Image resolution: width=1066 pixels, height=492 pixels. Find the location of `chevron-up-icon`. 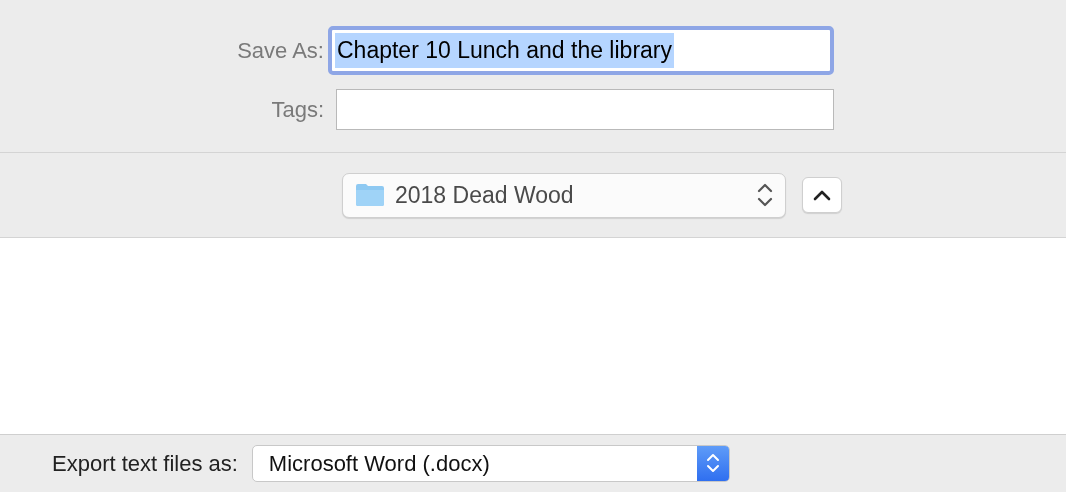

chevron-up-icon is located at coordinates (822, 195).